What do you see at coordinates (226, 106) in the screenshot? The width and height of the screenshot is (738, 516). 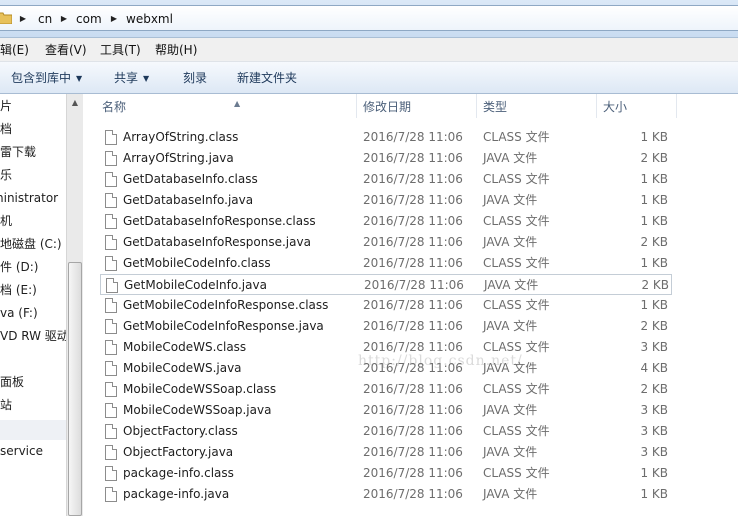 I see `column-header-name: 名称 ▲` at bounding box center [226, 106].